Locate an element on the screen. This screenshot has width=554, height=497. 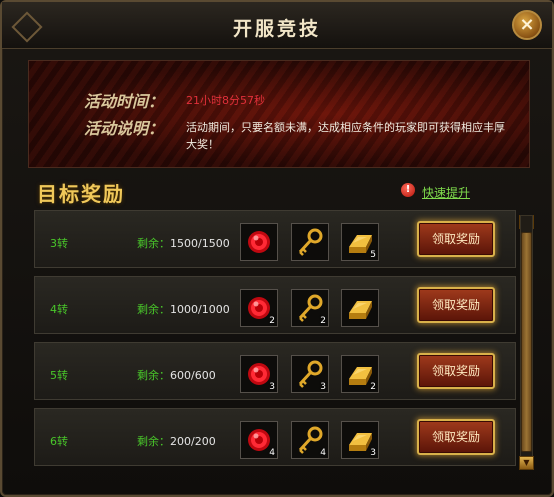
remaining-quota: 剩余：1000/1000 is located at coordinates (183, 309).